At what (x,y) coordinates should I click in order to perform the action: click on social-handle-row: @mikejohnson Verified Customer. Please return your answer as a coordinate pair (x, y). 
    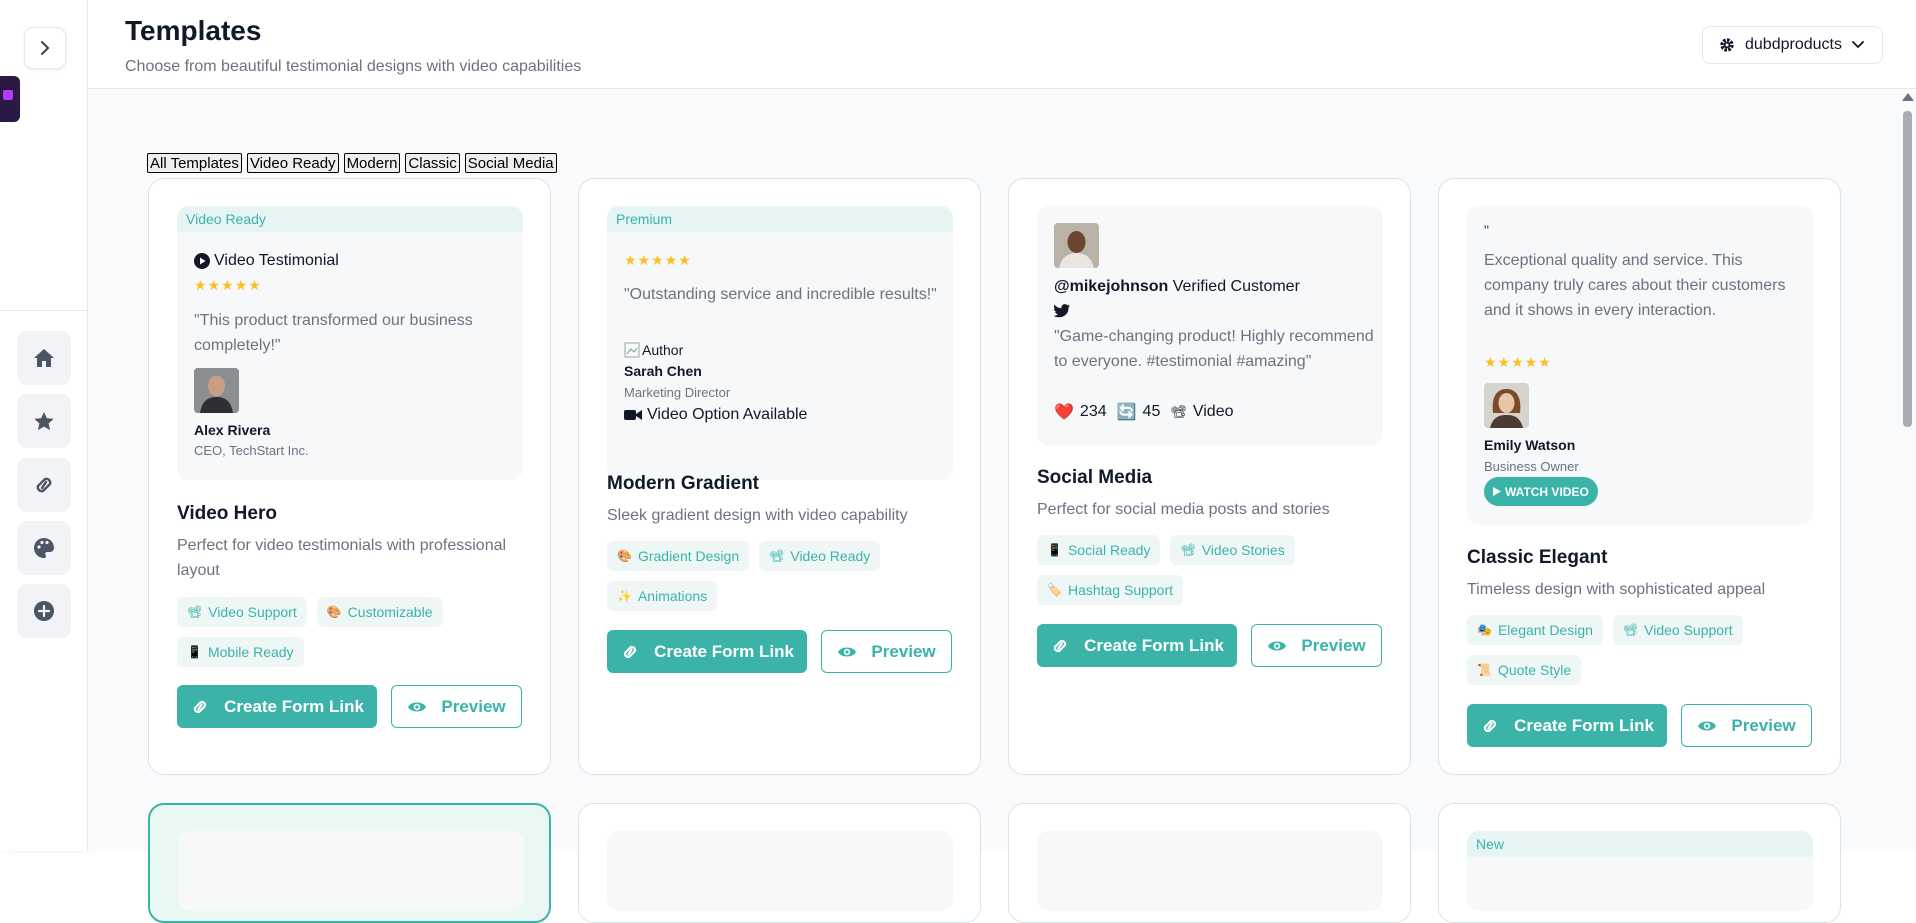
    Looking at the image, I should click on (1177, 287).